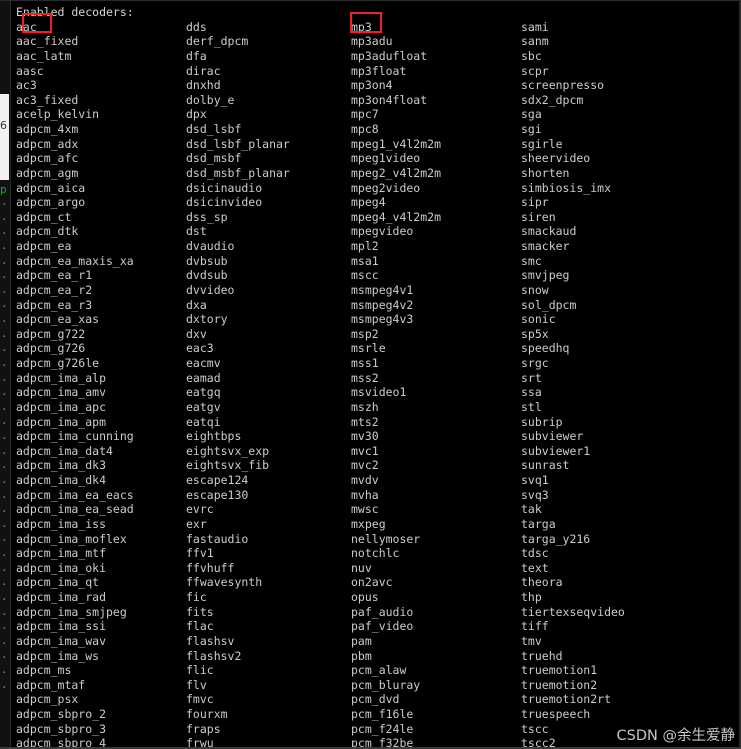  I want to click on decoder-entry: eac3, so click(200, 348).